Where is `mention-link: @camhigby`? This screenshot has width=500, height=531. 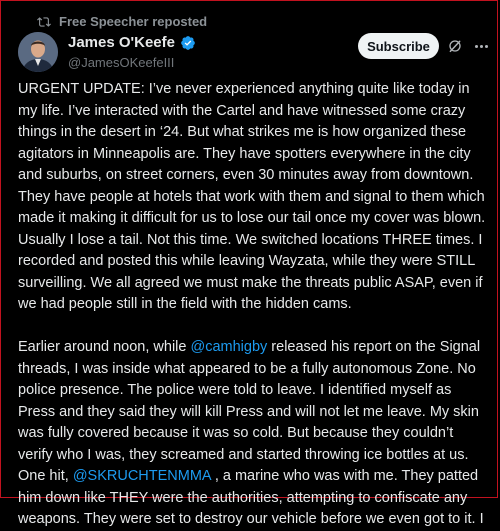 mention-link: @camhigby is located at coordinates (229, 347).